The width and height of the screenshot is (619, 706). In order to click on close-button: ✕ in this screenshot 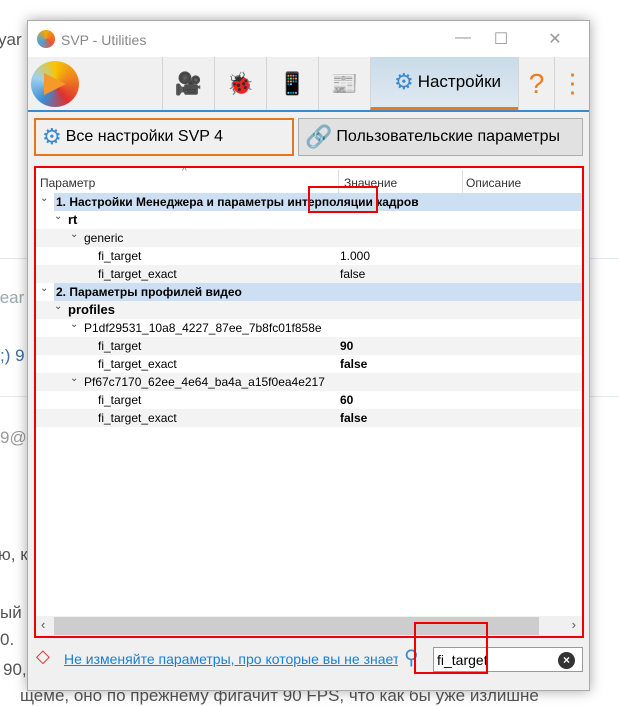, I will do `click(555, 39)`.